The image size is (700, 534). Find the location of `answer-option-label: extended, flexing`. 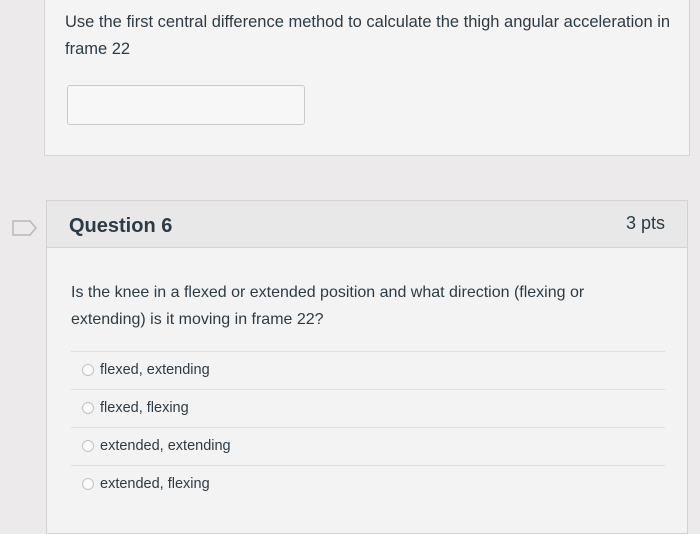

answer-option-label: extended, flexing is located at coordinates (155, 484).